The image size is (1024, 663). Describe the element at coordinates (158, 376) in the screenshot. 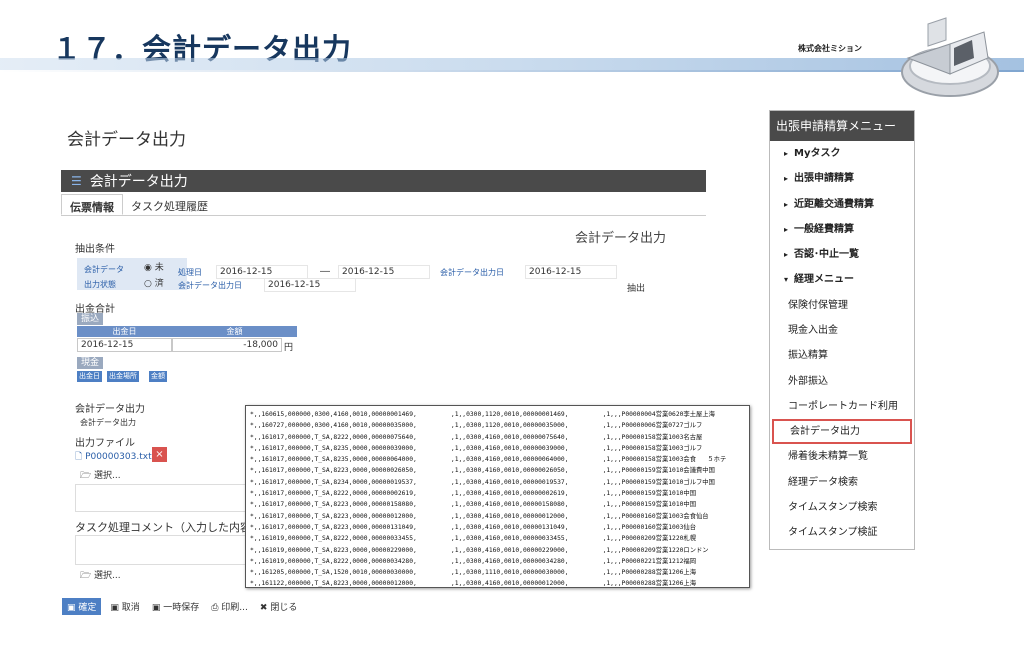

I see `cash-col-amount: 金額` at that location.